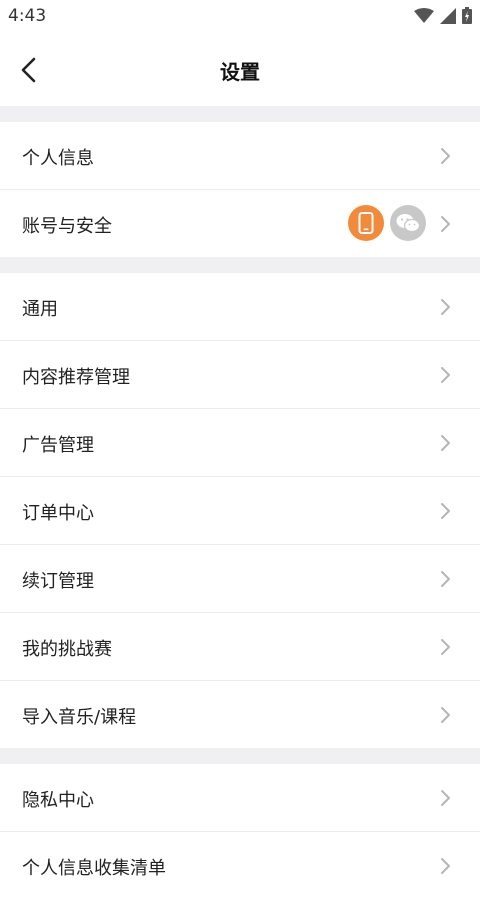  Describe the element at coordinates (76, 377) in the screenshot. I see `settings-item-label: 内容推荐管理` at that location.